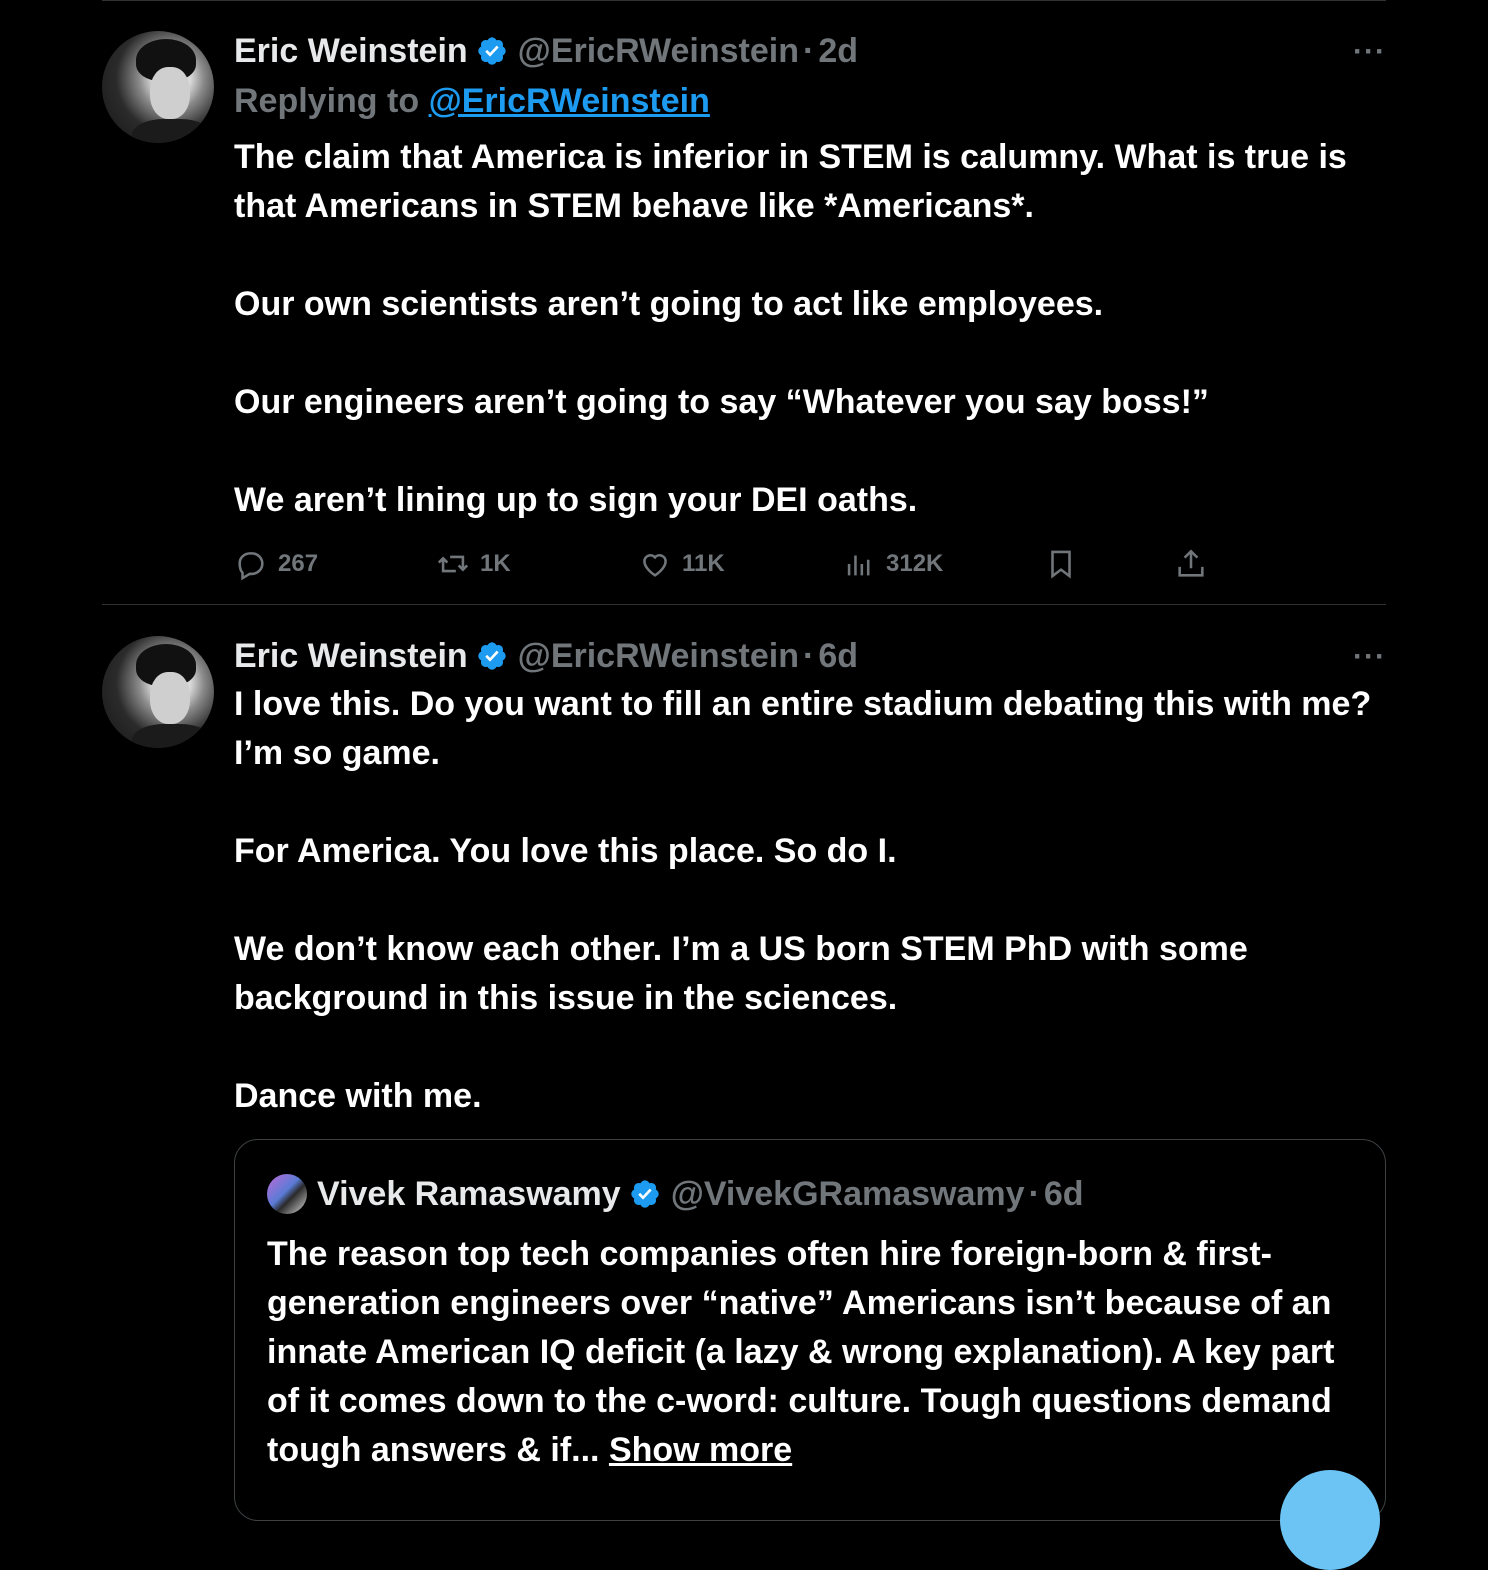 This screenshot has width=1488, height=1570. Describe the element at coordinates (655, 565) in the screenshot. I see `like-icon` at that location.